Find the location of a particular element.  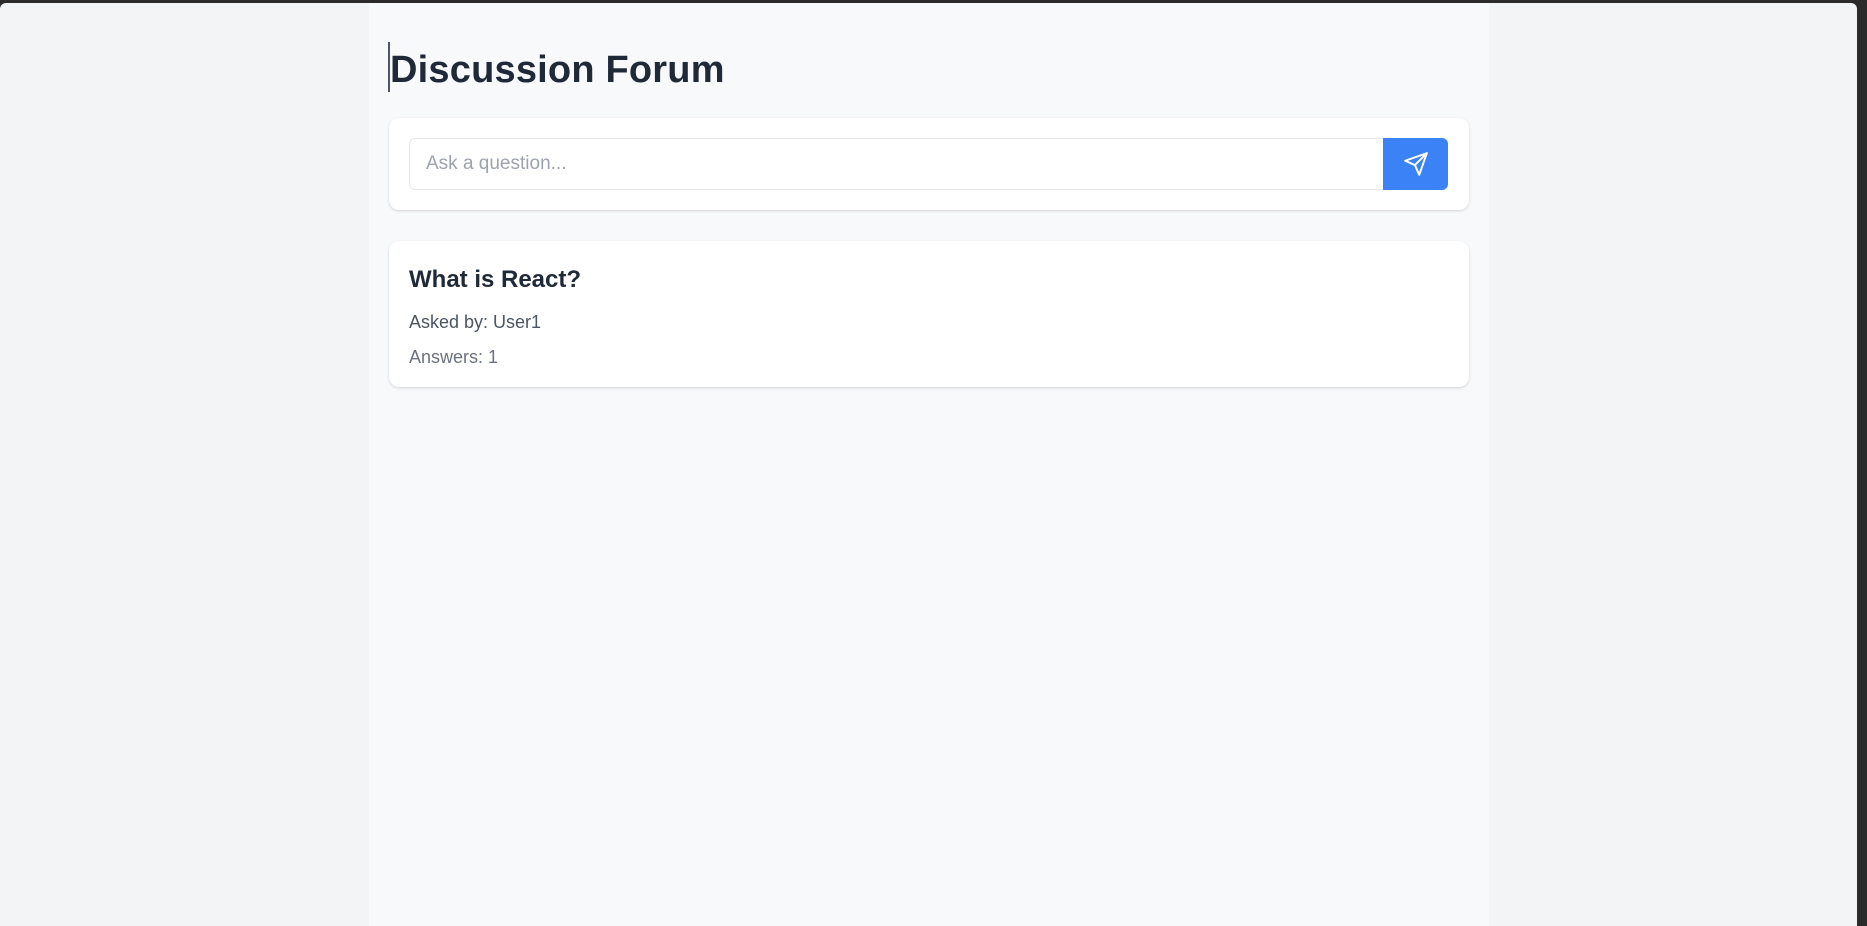

question-title: What is React? is located at coordinates (495, 280).